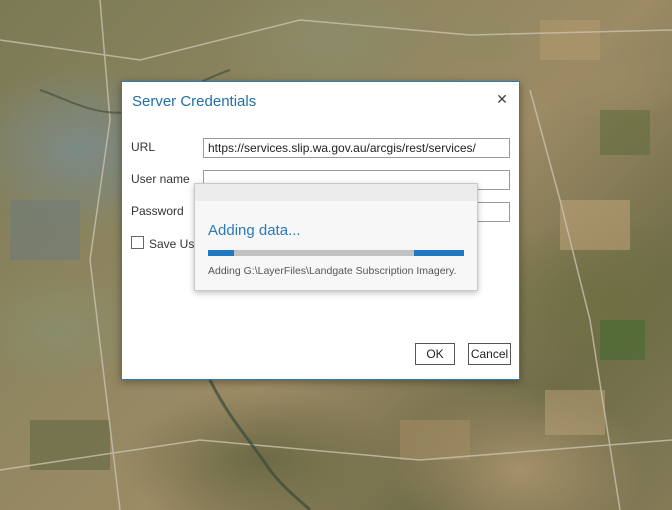  Describe the element at coordinates (336, 253) in the screenshot. I see `progress-bar` at that location.